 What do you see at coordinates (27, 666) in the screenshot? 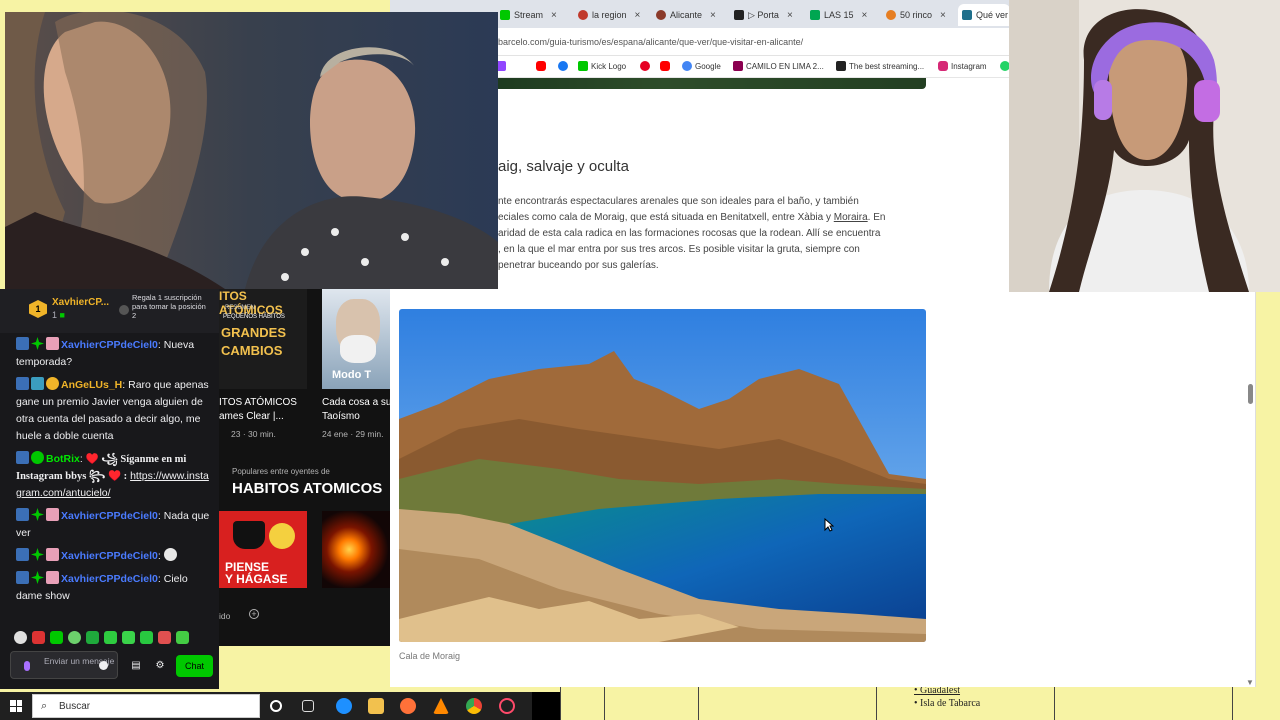
I see `microphone-icon` at bounding box center [27, 666].